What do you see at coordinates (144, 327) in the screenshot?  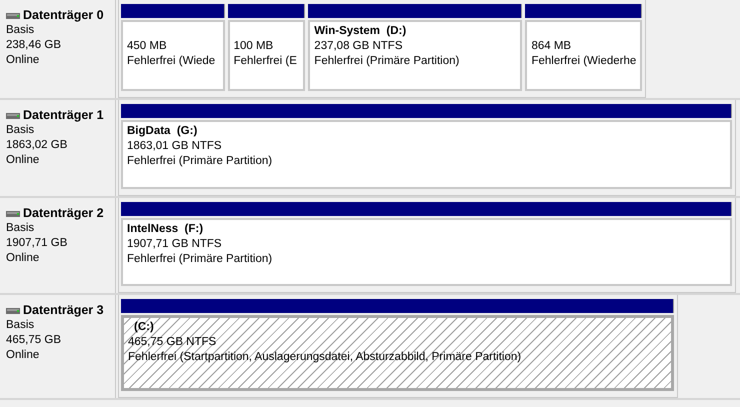 I see `partition-label: (C:)` at bounding box center [144, 327].